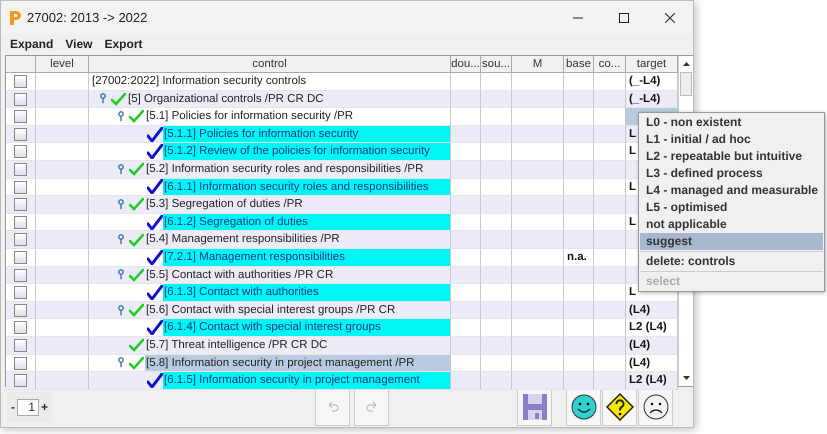  What do you see at coordinates (87, 17) in the screenshot?
I see `window-title: 27002: 2013 -> 2022` at bounding box center [87, 17].